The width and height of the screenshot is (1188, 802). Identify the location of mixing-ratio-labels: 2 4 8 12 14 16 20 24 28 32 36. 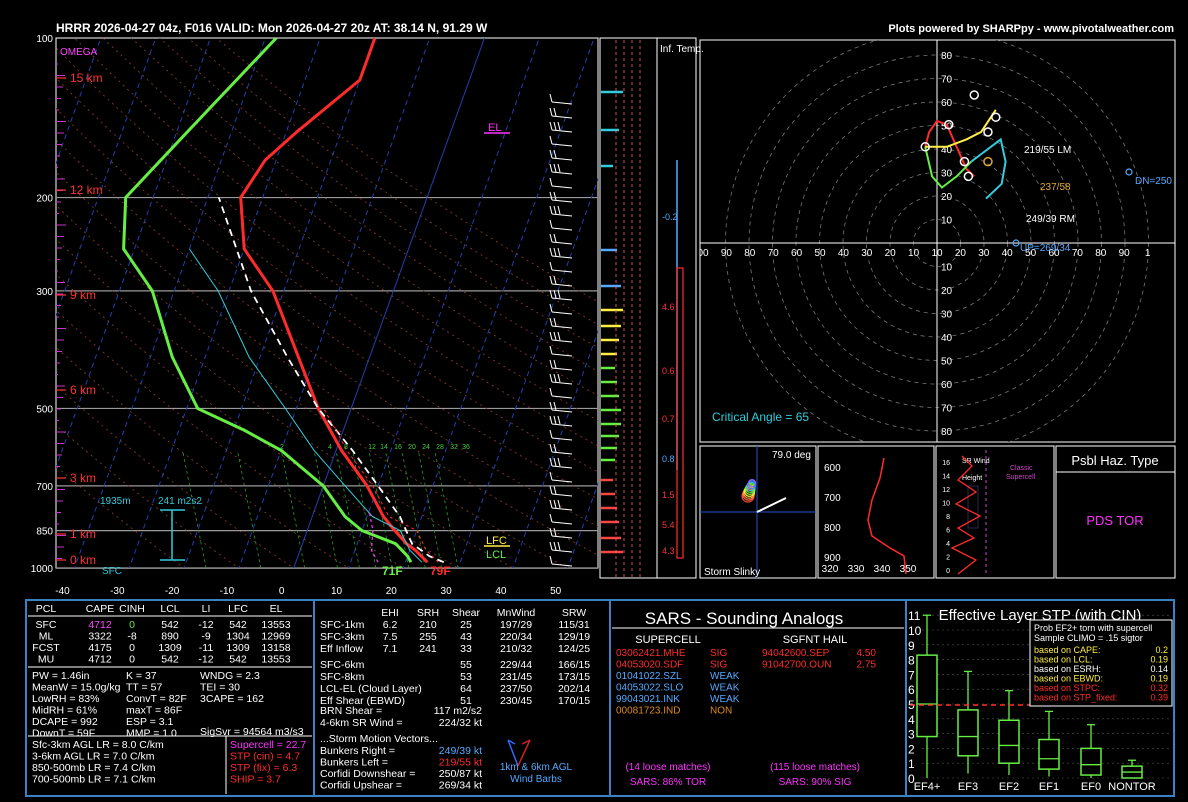
(375, 447).